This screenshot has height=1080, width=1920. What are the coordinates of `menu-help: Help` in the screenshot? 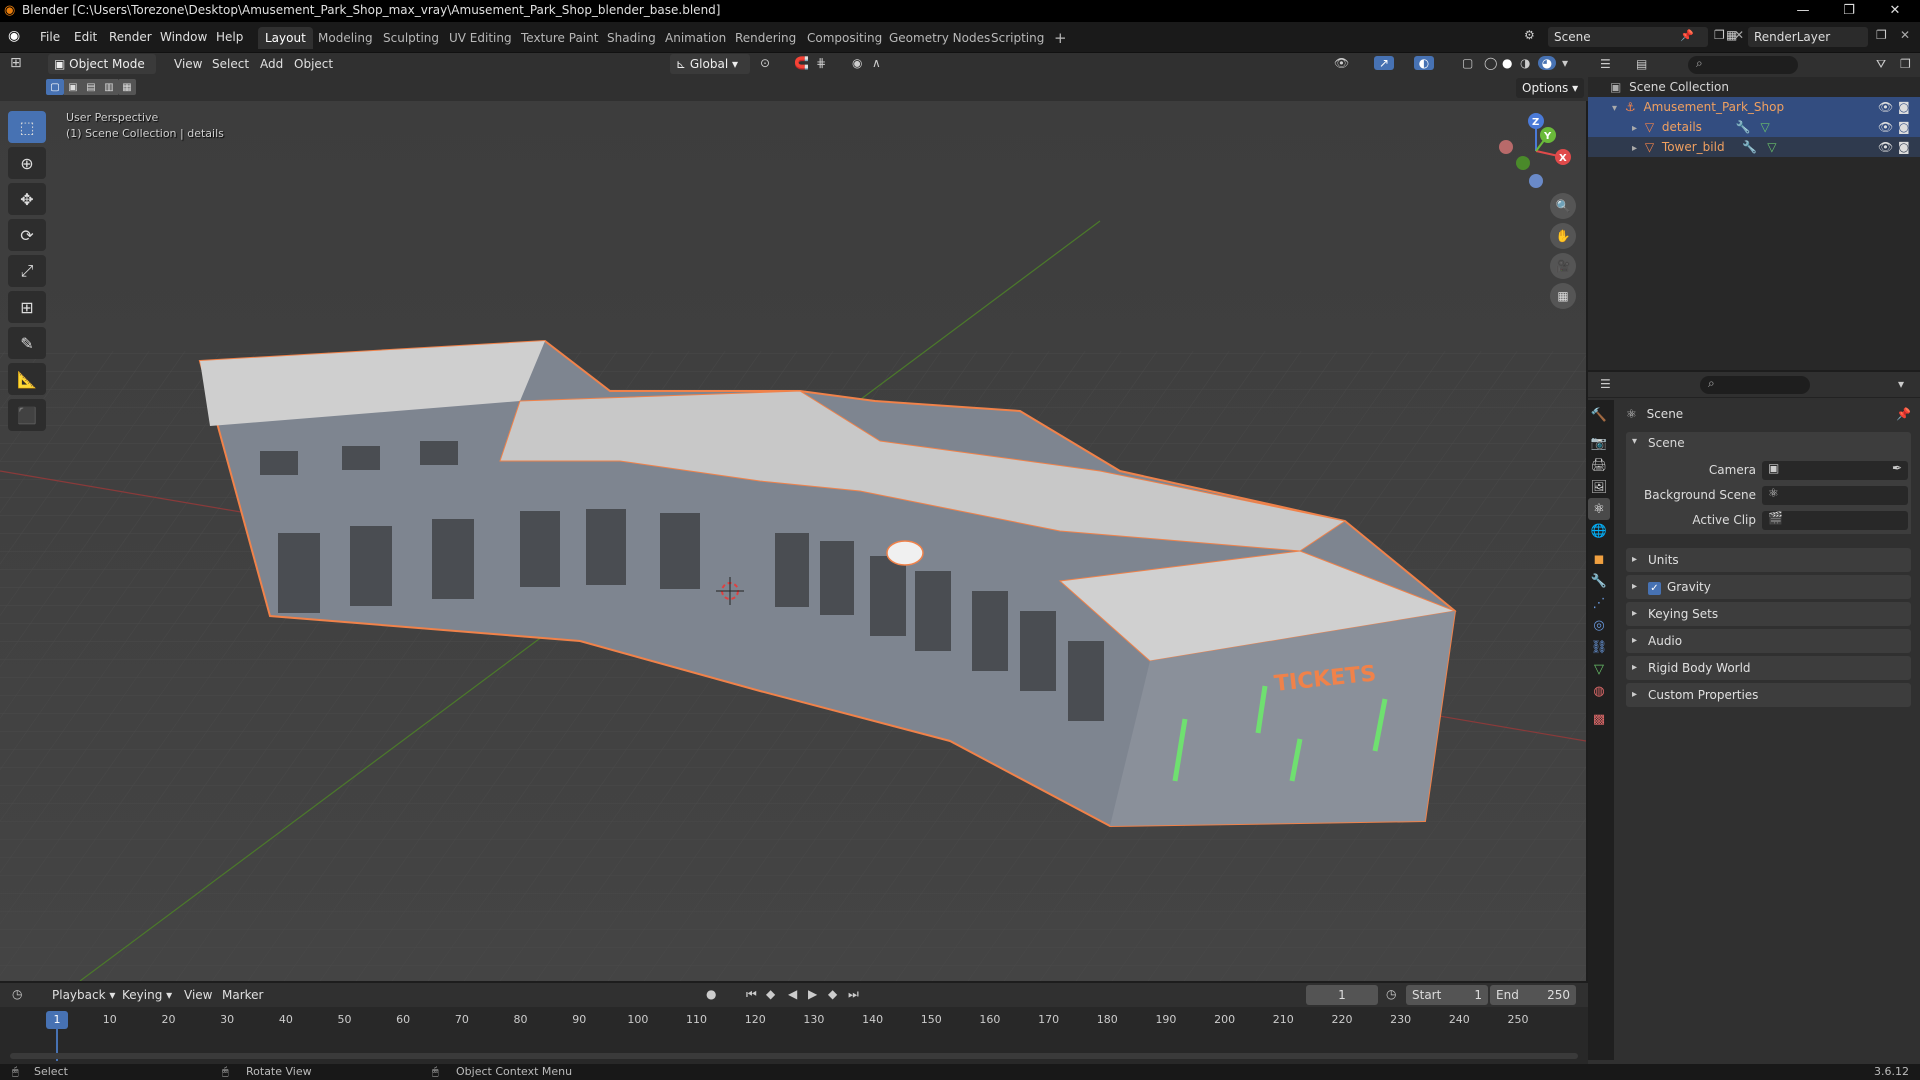 It's located at (229, 37).